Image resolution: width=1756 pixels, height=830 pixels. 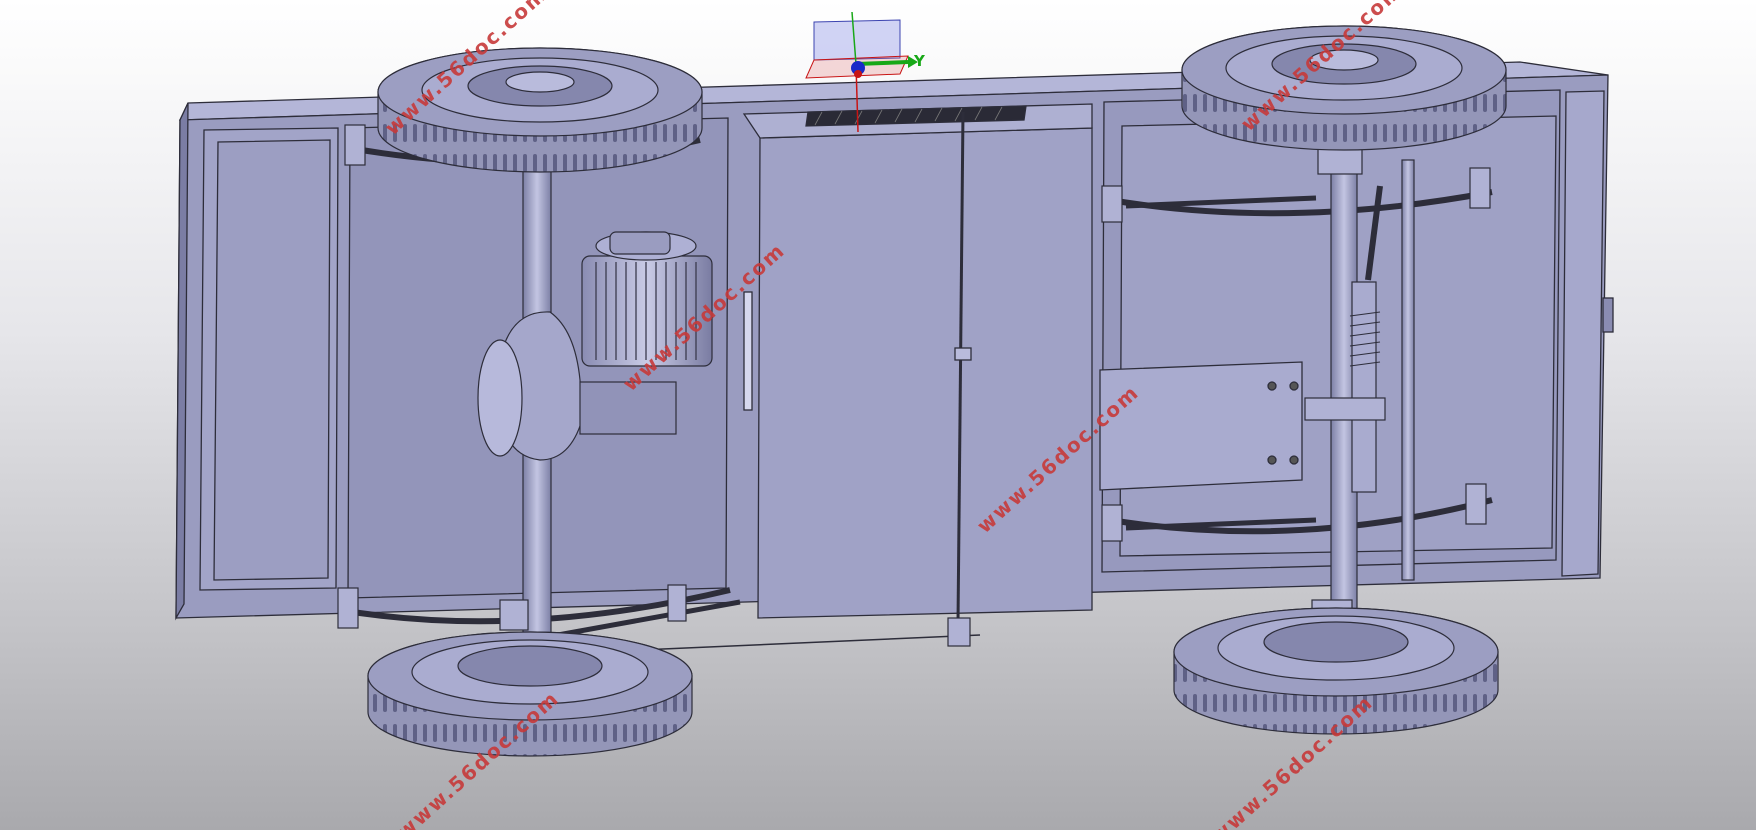 What do you see at coordinates (925, 373) in the screenshot?
I see `middle-cabin-panel` at bounding box center [925, 373].